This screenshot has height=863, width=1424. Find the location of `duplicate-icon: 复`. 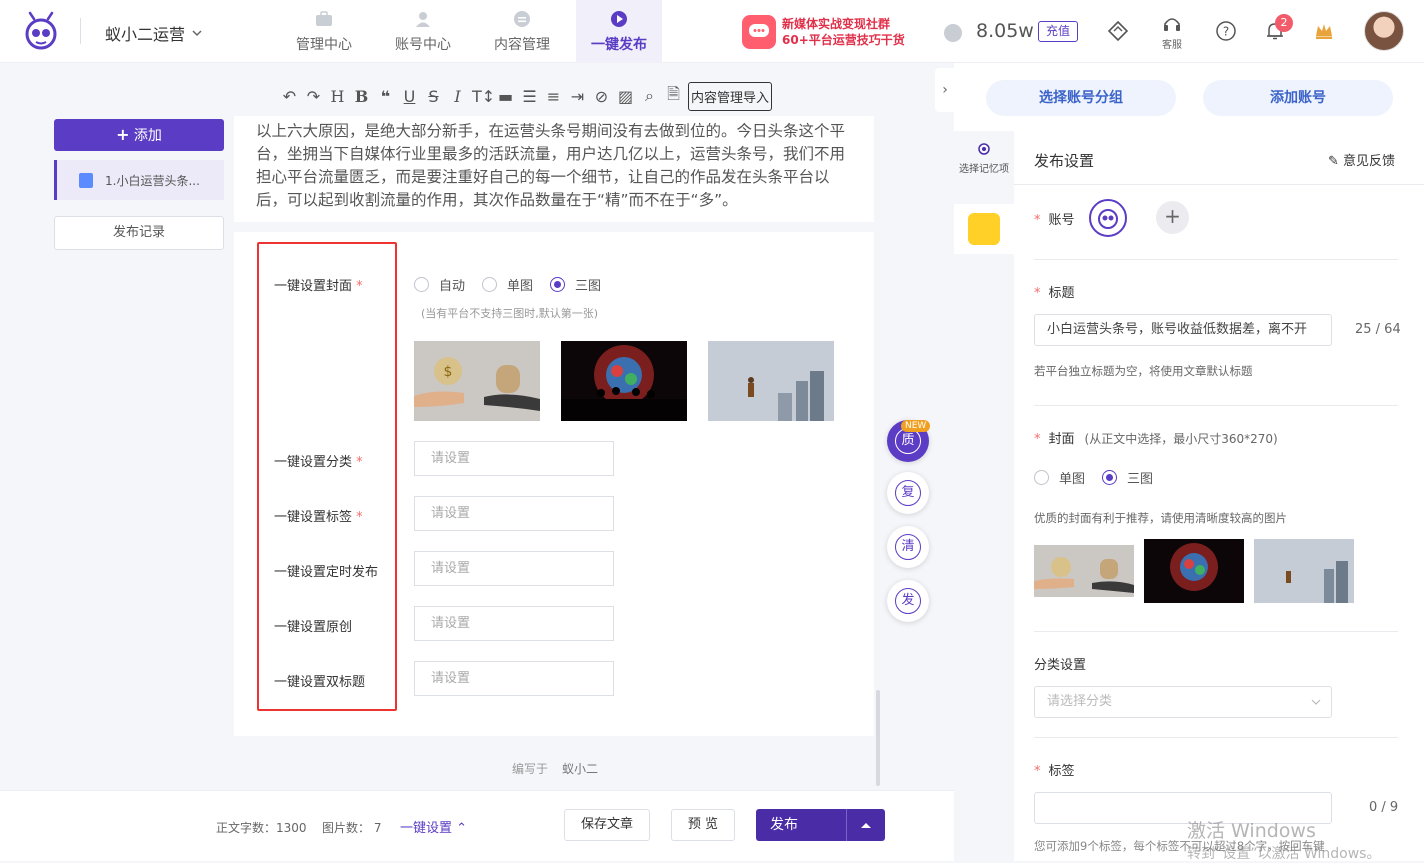

duplicate-icon: 复 is located at coordinates (908, 493).